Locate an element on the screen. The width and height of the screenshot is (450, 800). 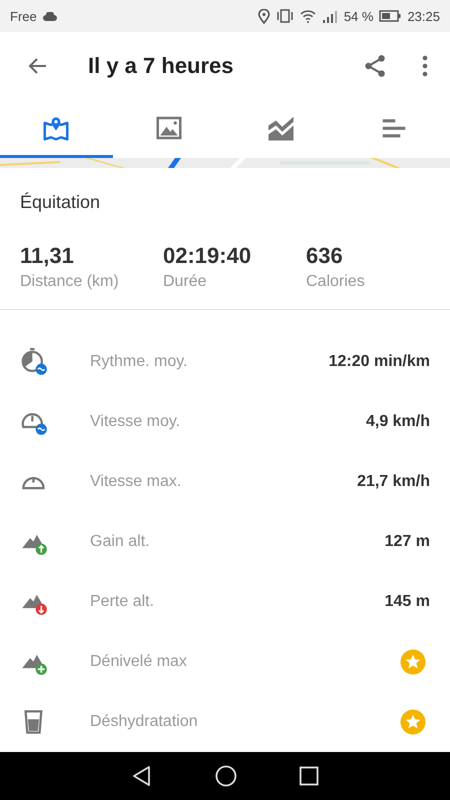
stat-label: Calories is located at coordinates (336, 282).